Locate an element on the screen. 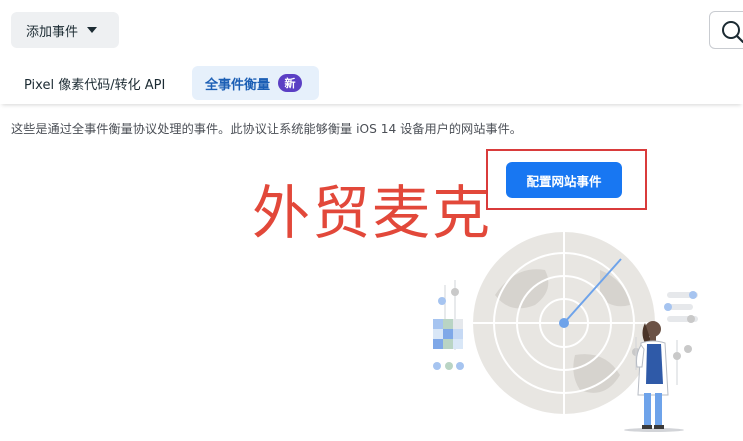  tab-aggregated-event-measurement: 全事件衡量 新 is located at coordinates (255, 83).